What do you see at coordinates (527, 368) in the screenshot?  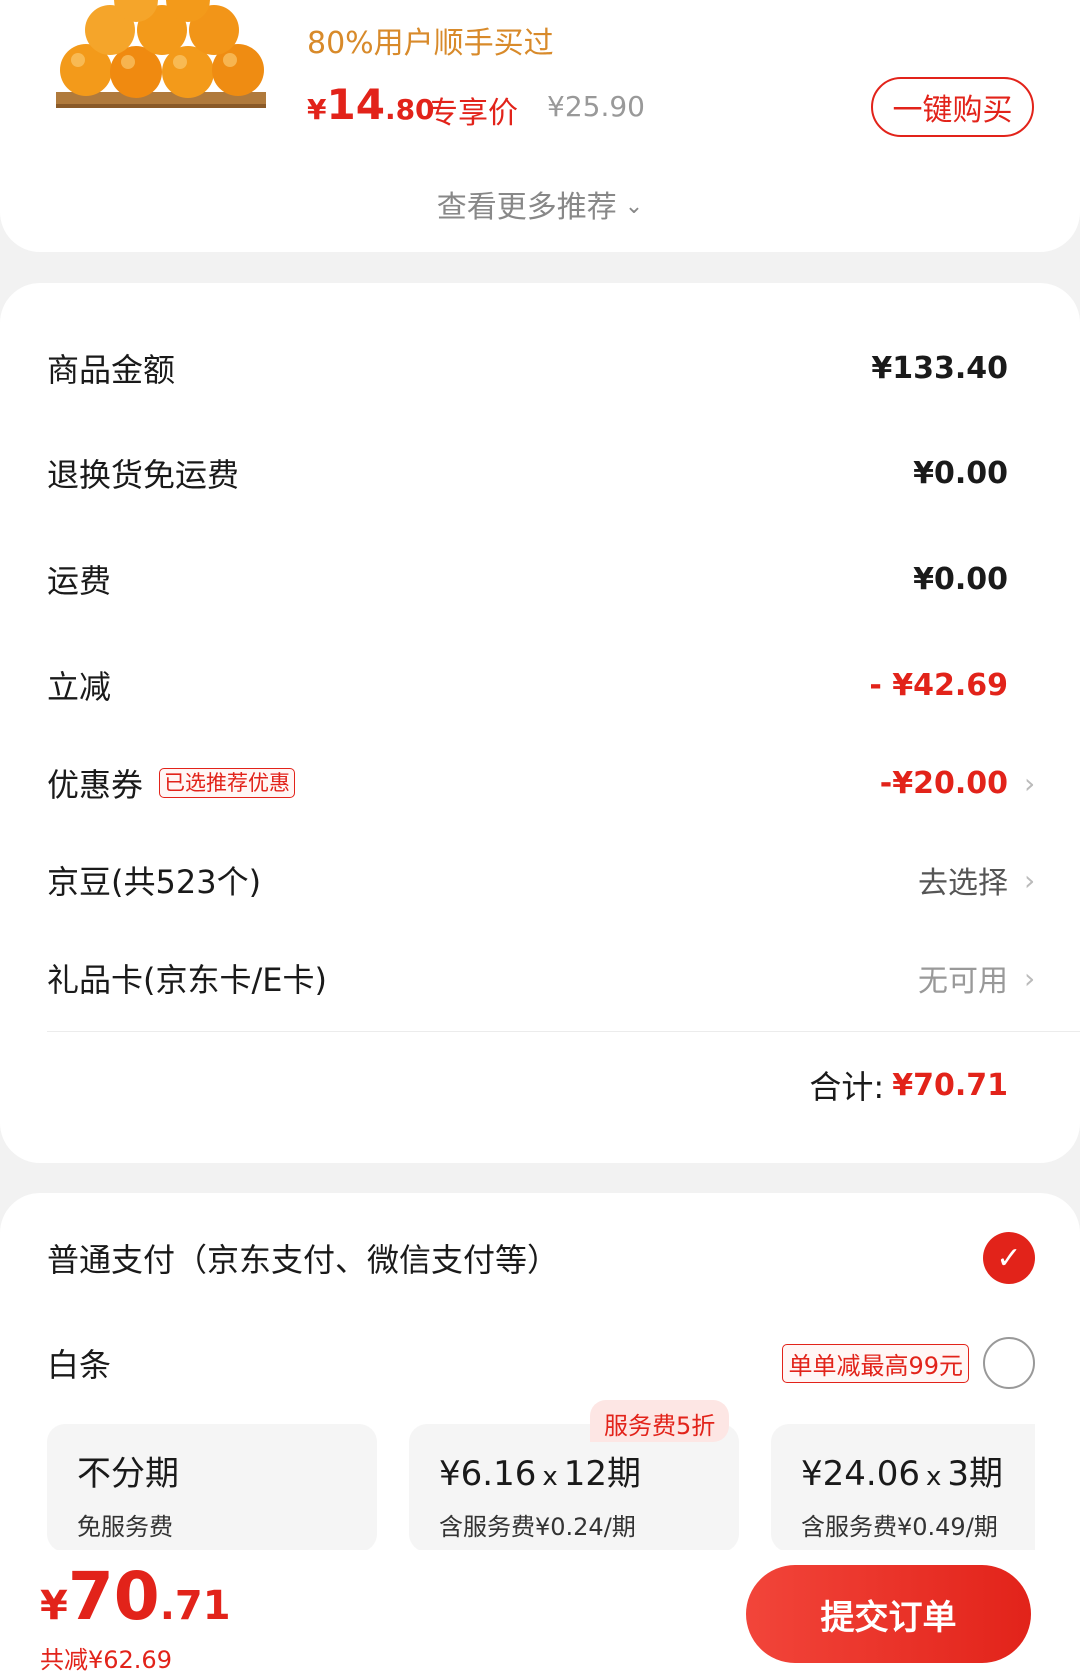 I see `summary-row-goods-amount: 商品金额 ¥133.40` at bounding box center [527, 368].